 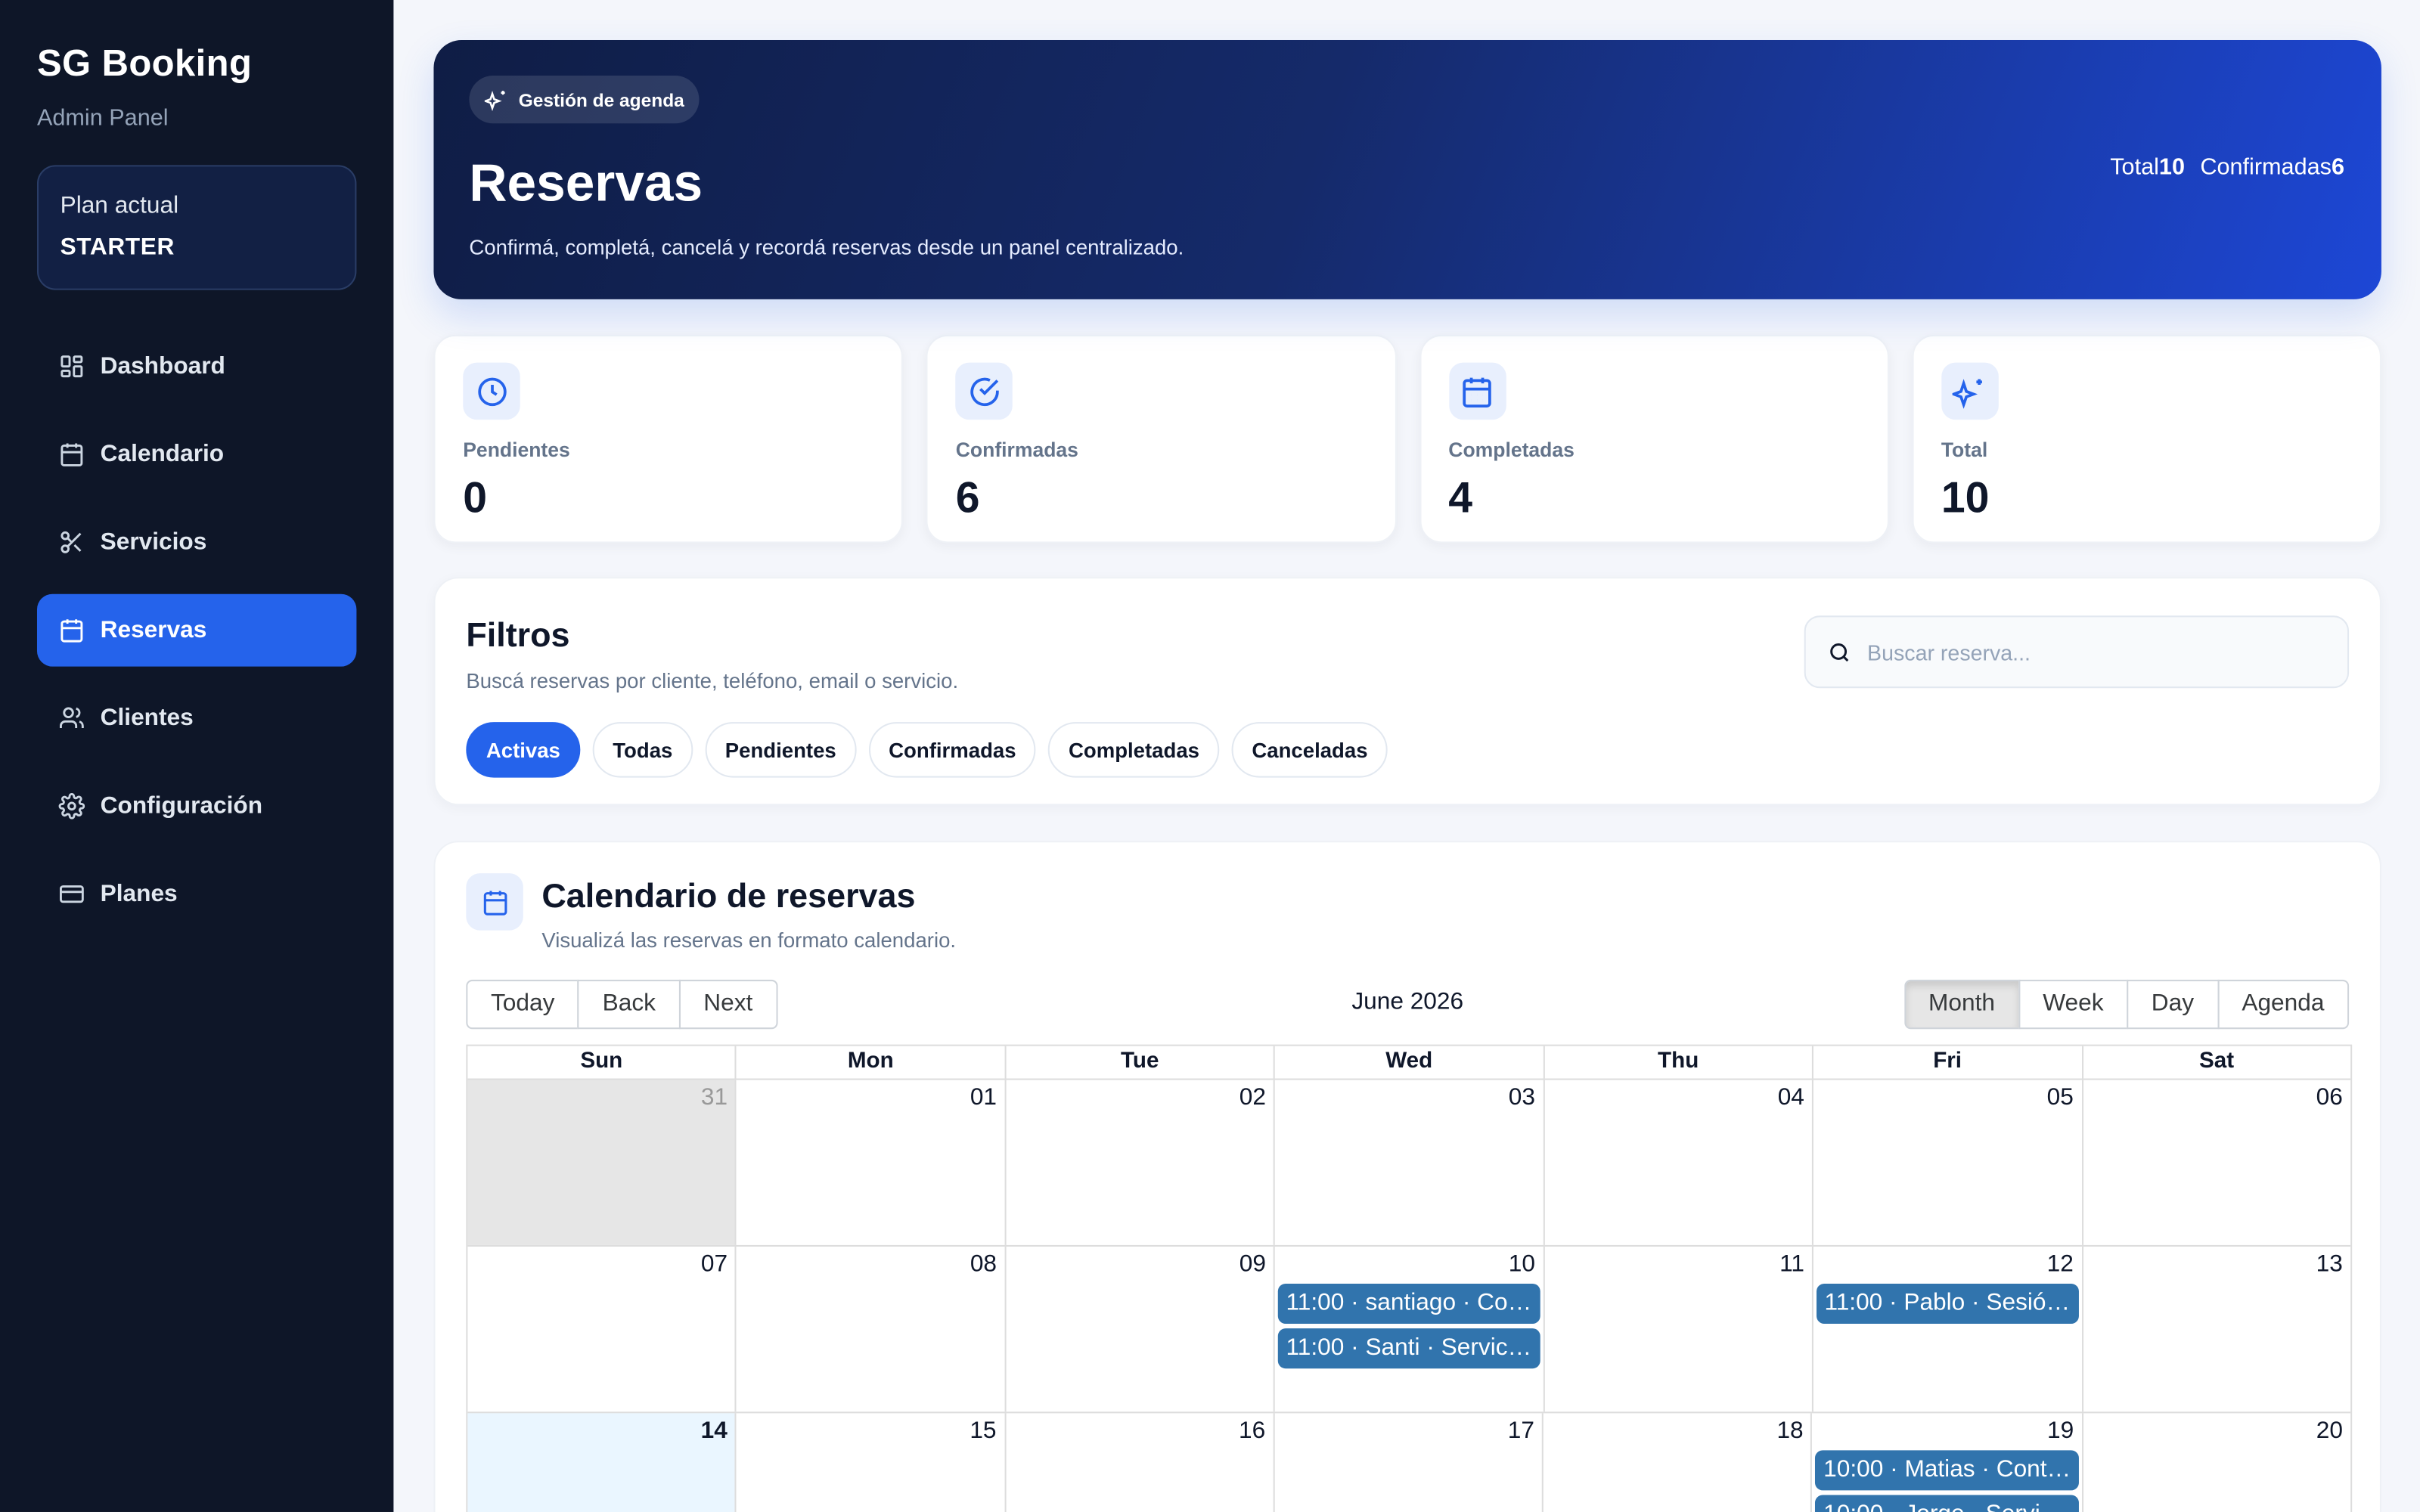 I want to click on clock-icon, so click(x=491, y=391).